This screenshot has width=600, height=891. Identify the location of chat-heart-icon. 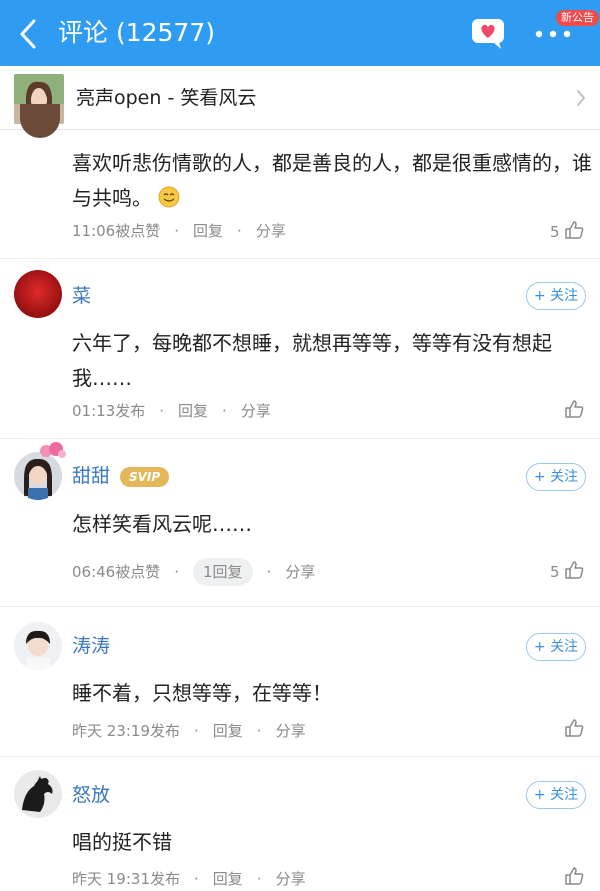
(488, 34).